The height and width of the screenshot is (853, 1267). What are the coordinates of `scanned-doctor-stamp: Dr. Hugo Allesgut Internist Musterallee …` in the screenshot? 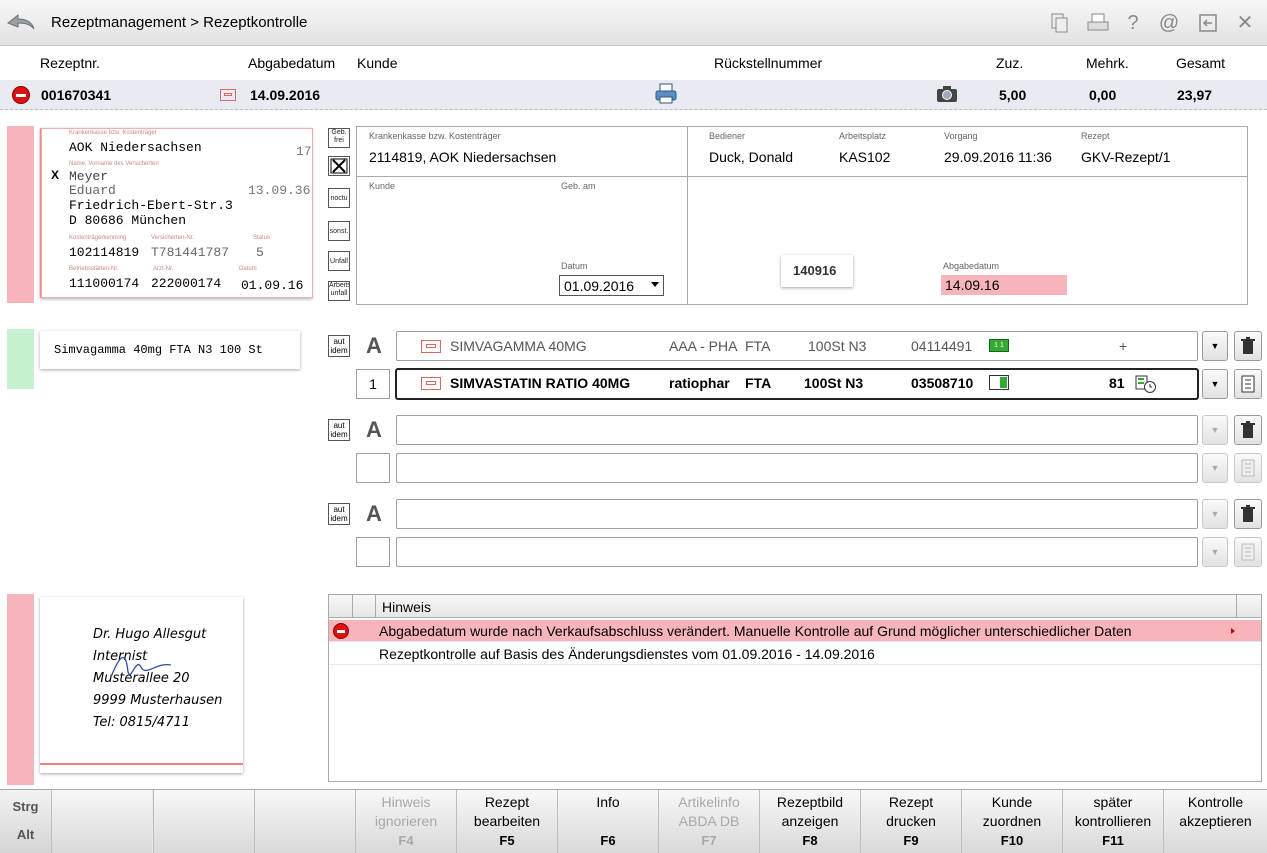 It's located at (141, 685).